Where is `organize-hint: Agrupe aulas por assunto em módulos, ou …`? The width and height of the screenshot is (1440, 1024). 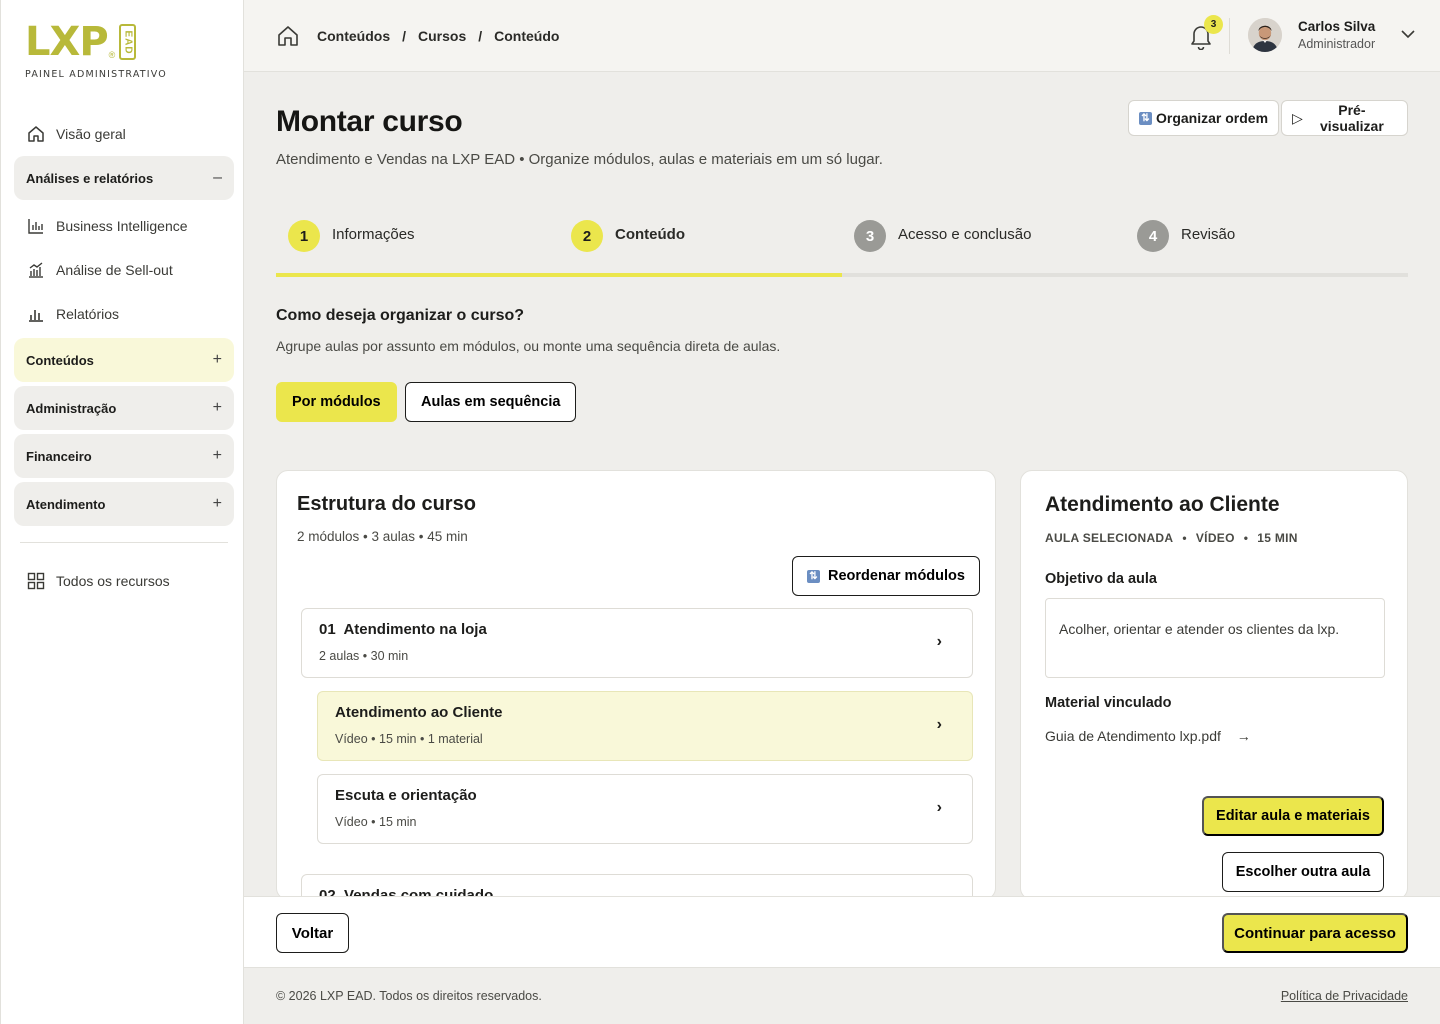 organize-hint: Agrupe aulas por assunto em módulos, ou … is located at coordinates (528, 346).